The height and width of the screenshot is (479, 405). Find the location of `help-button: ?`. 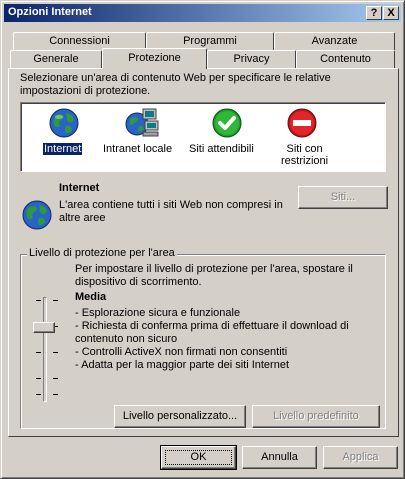

help-button: ? is located at coordinates (374, 13).